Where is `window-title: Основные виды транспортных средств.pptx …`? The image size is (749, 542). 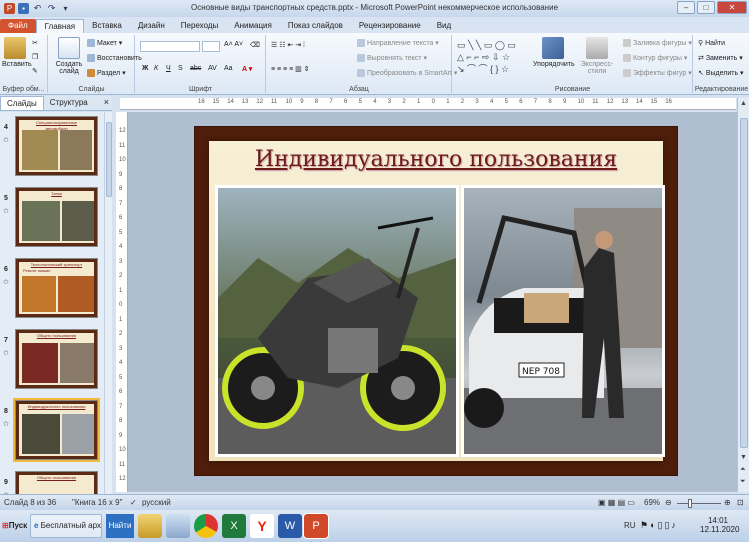 window-title: Основные виды транспортных средств.pptx … is located at coordinates (374, 7).